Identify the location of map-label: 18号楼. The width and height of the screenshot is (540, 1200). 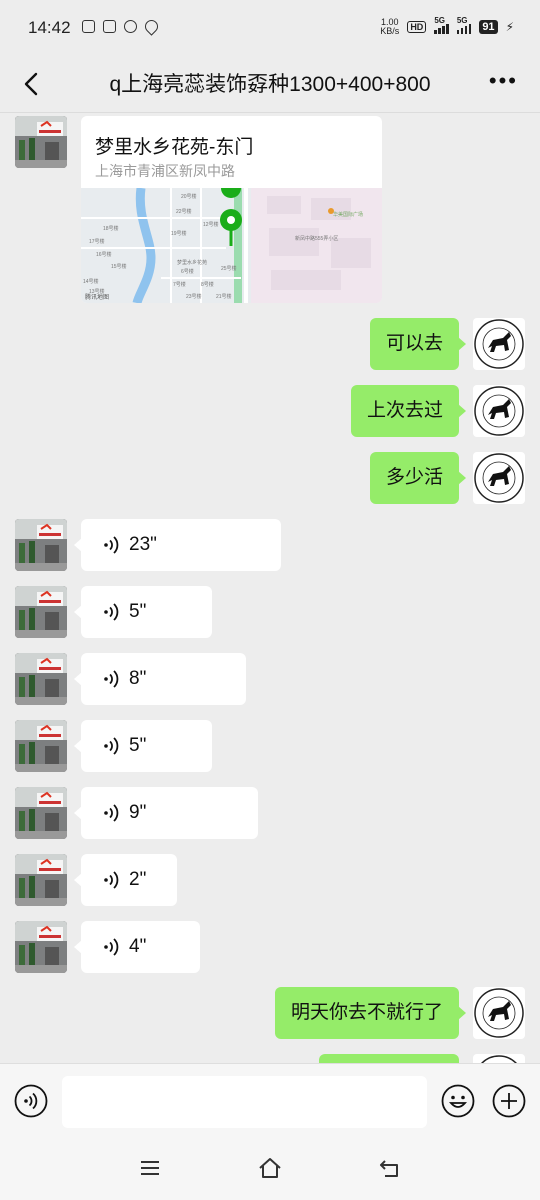
(111, 228).